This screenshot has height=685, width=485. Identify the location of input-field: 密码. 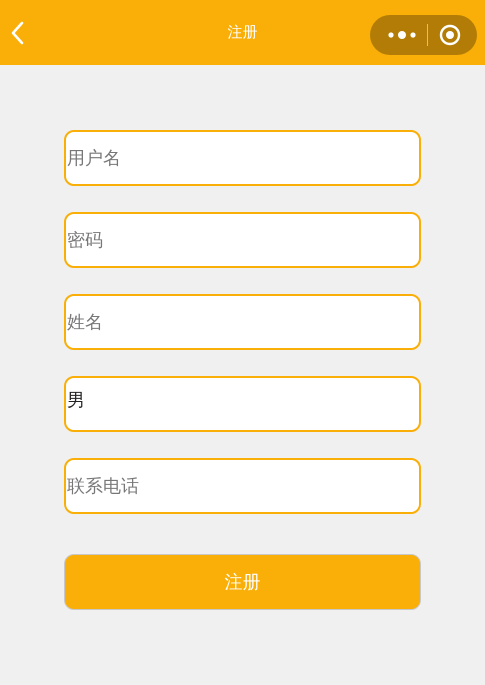
(242, 240).